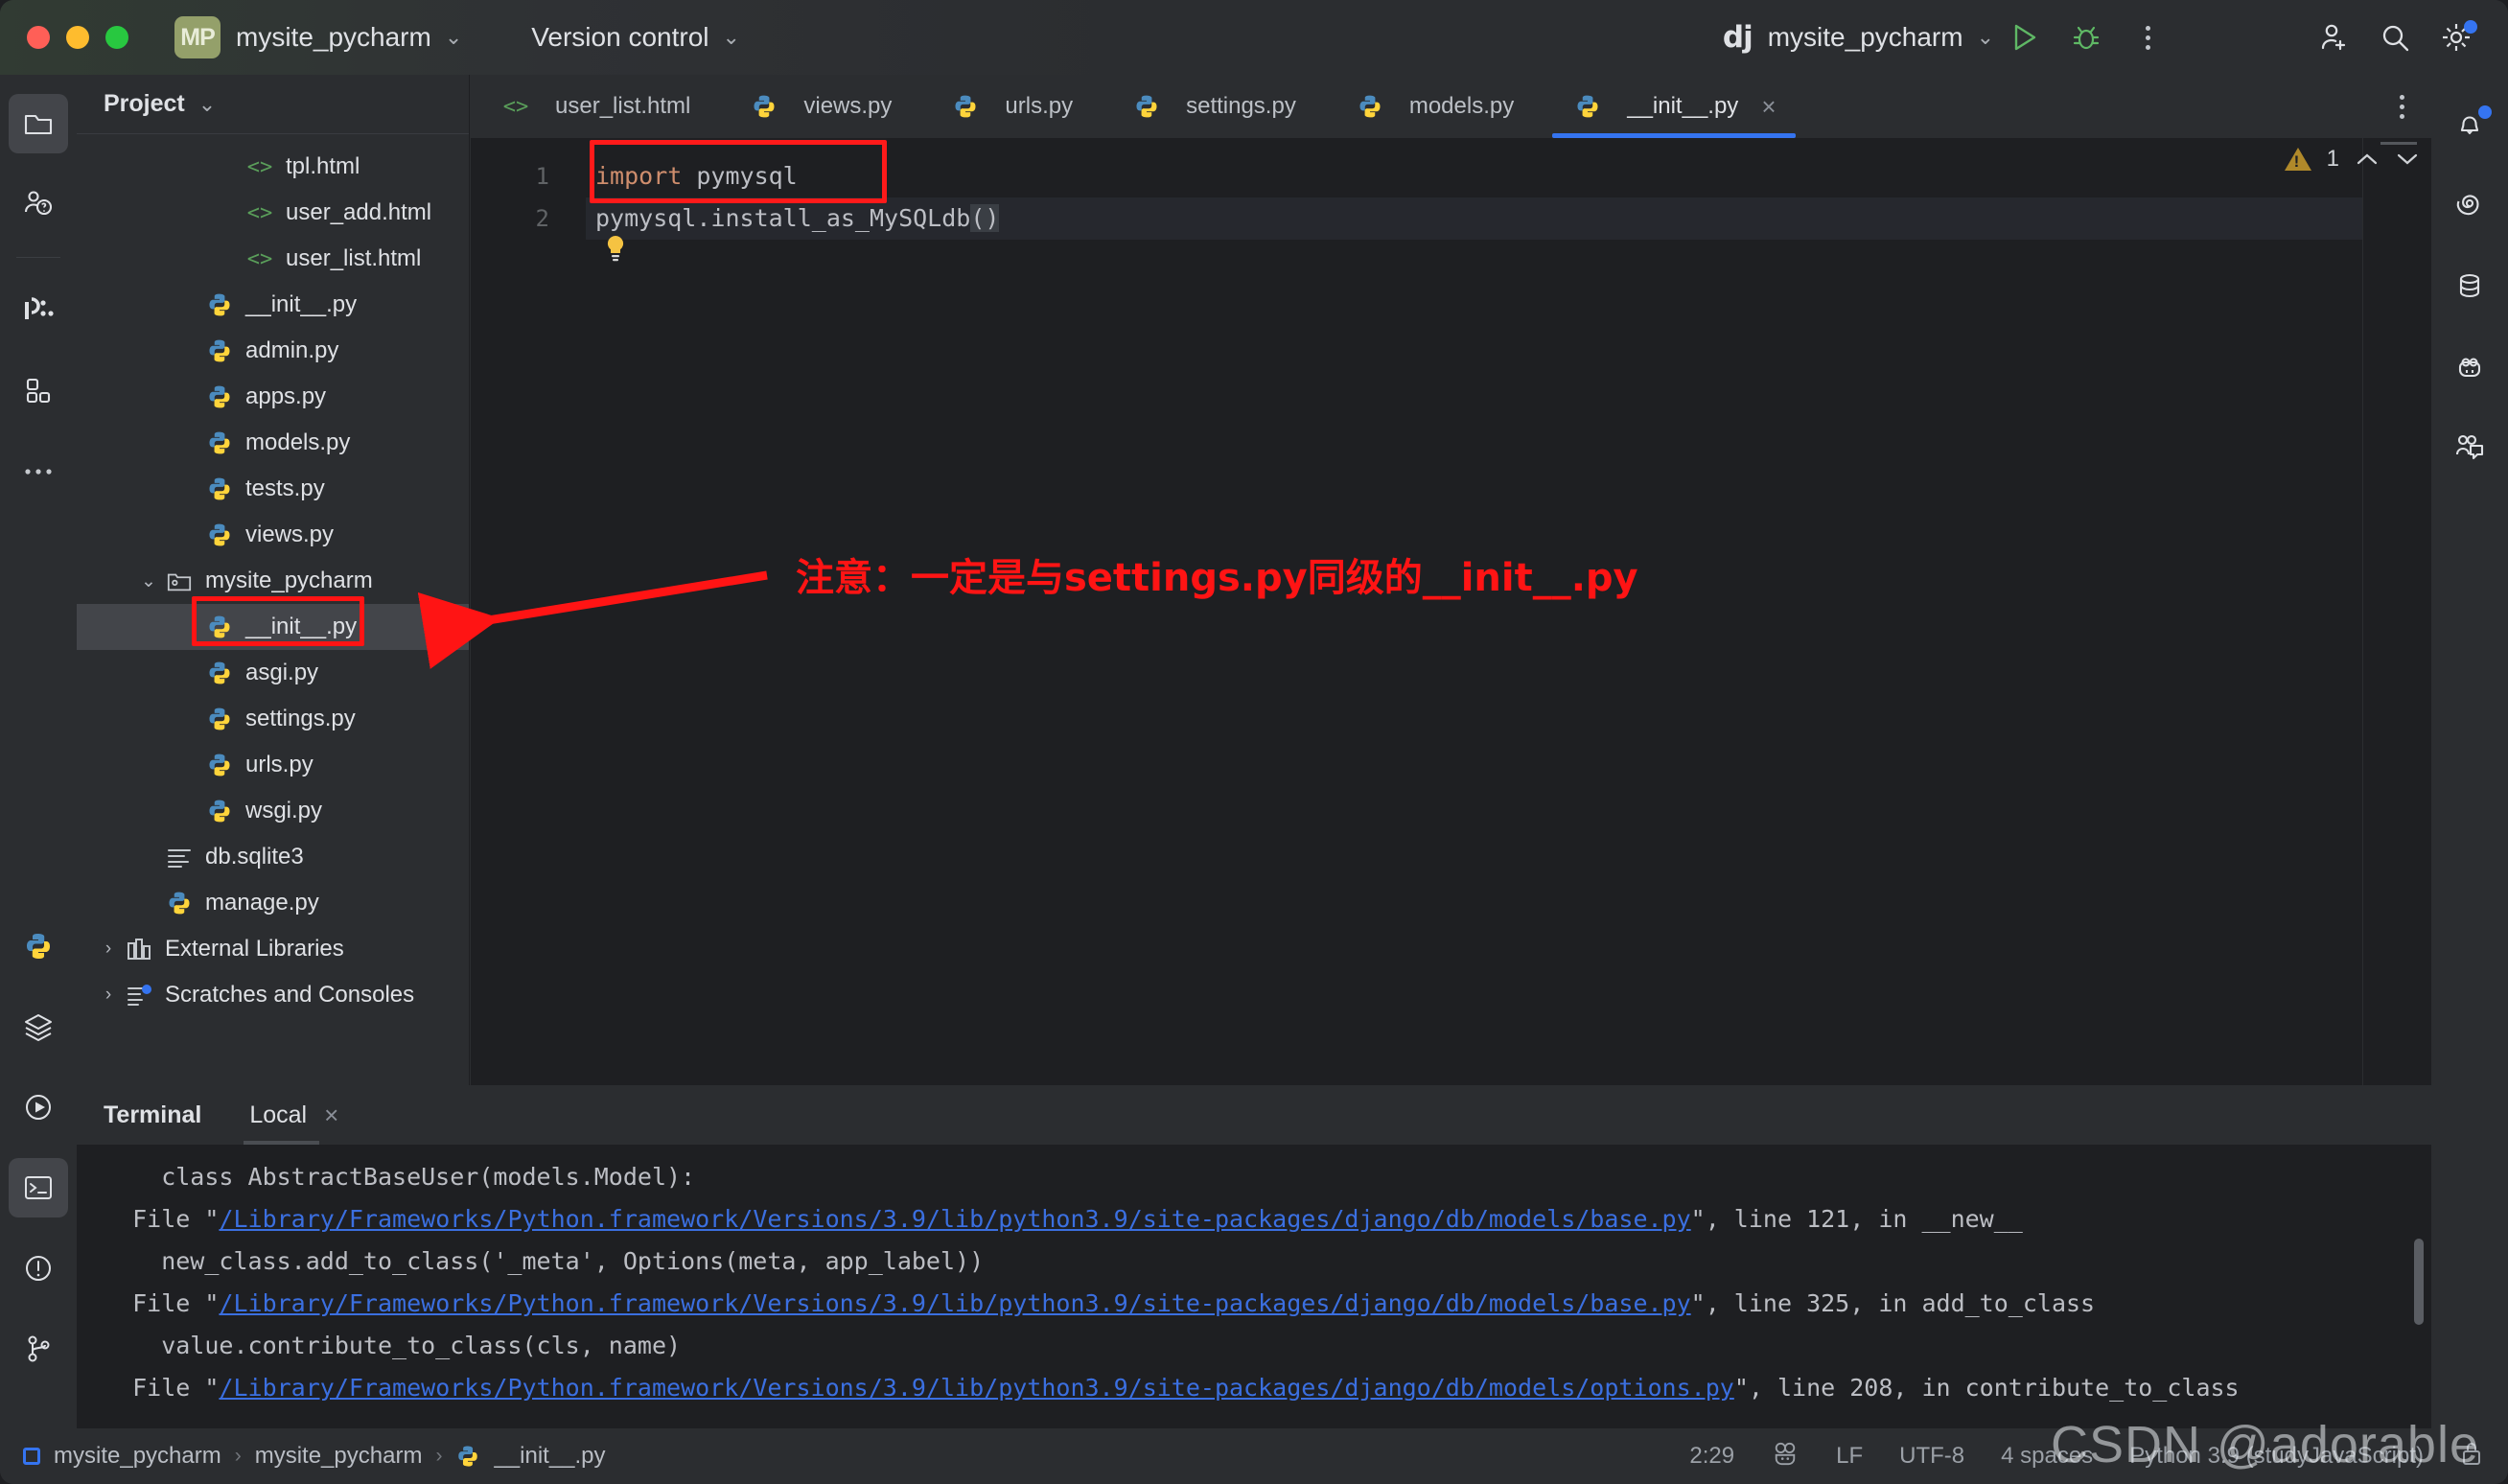 This screenshot has width=2508, height=1484. What do you see at coordinates (1858, 37) in the screenshot?
I see `run-configuration-selector: dj mysite_pycharm ⌄` at bounding box center [1858, 37].